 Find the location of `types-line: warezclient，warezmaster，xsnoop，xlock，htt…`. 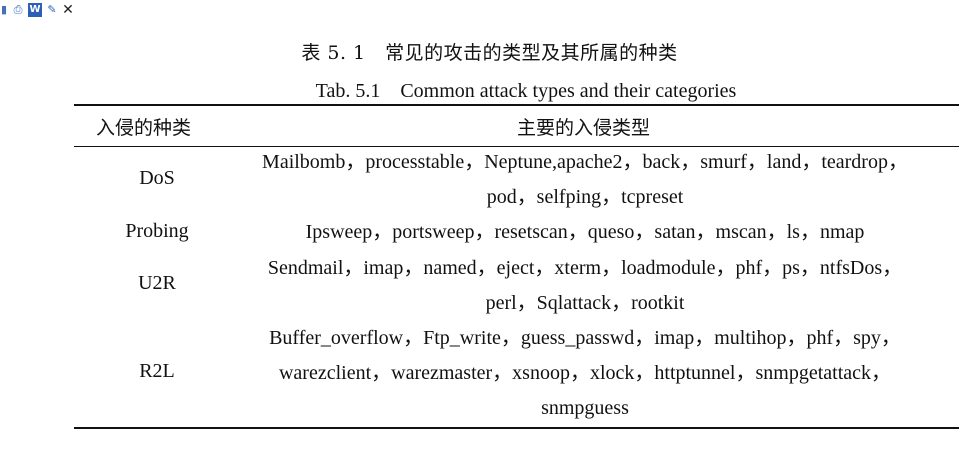

types-line: warezclient，warezmaster，xsnoop，xlock，htt… is located at coordinates (585, 373).